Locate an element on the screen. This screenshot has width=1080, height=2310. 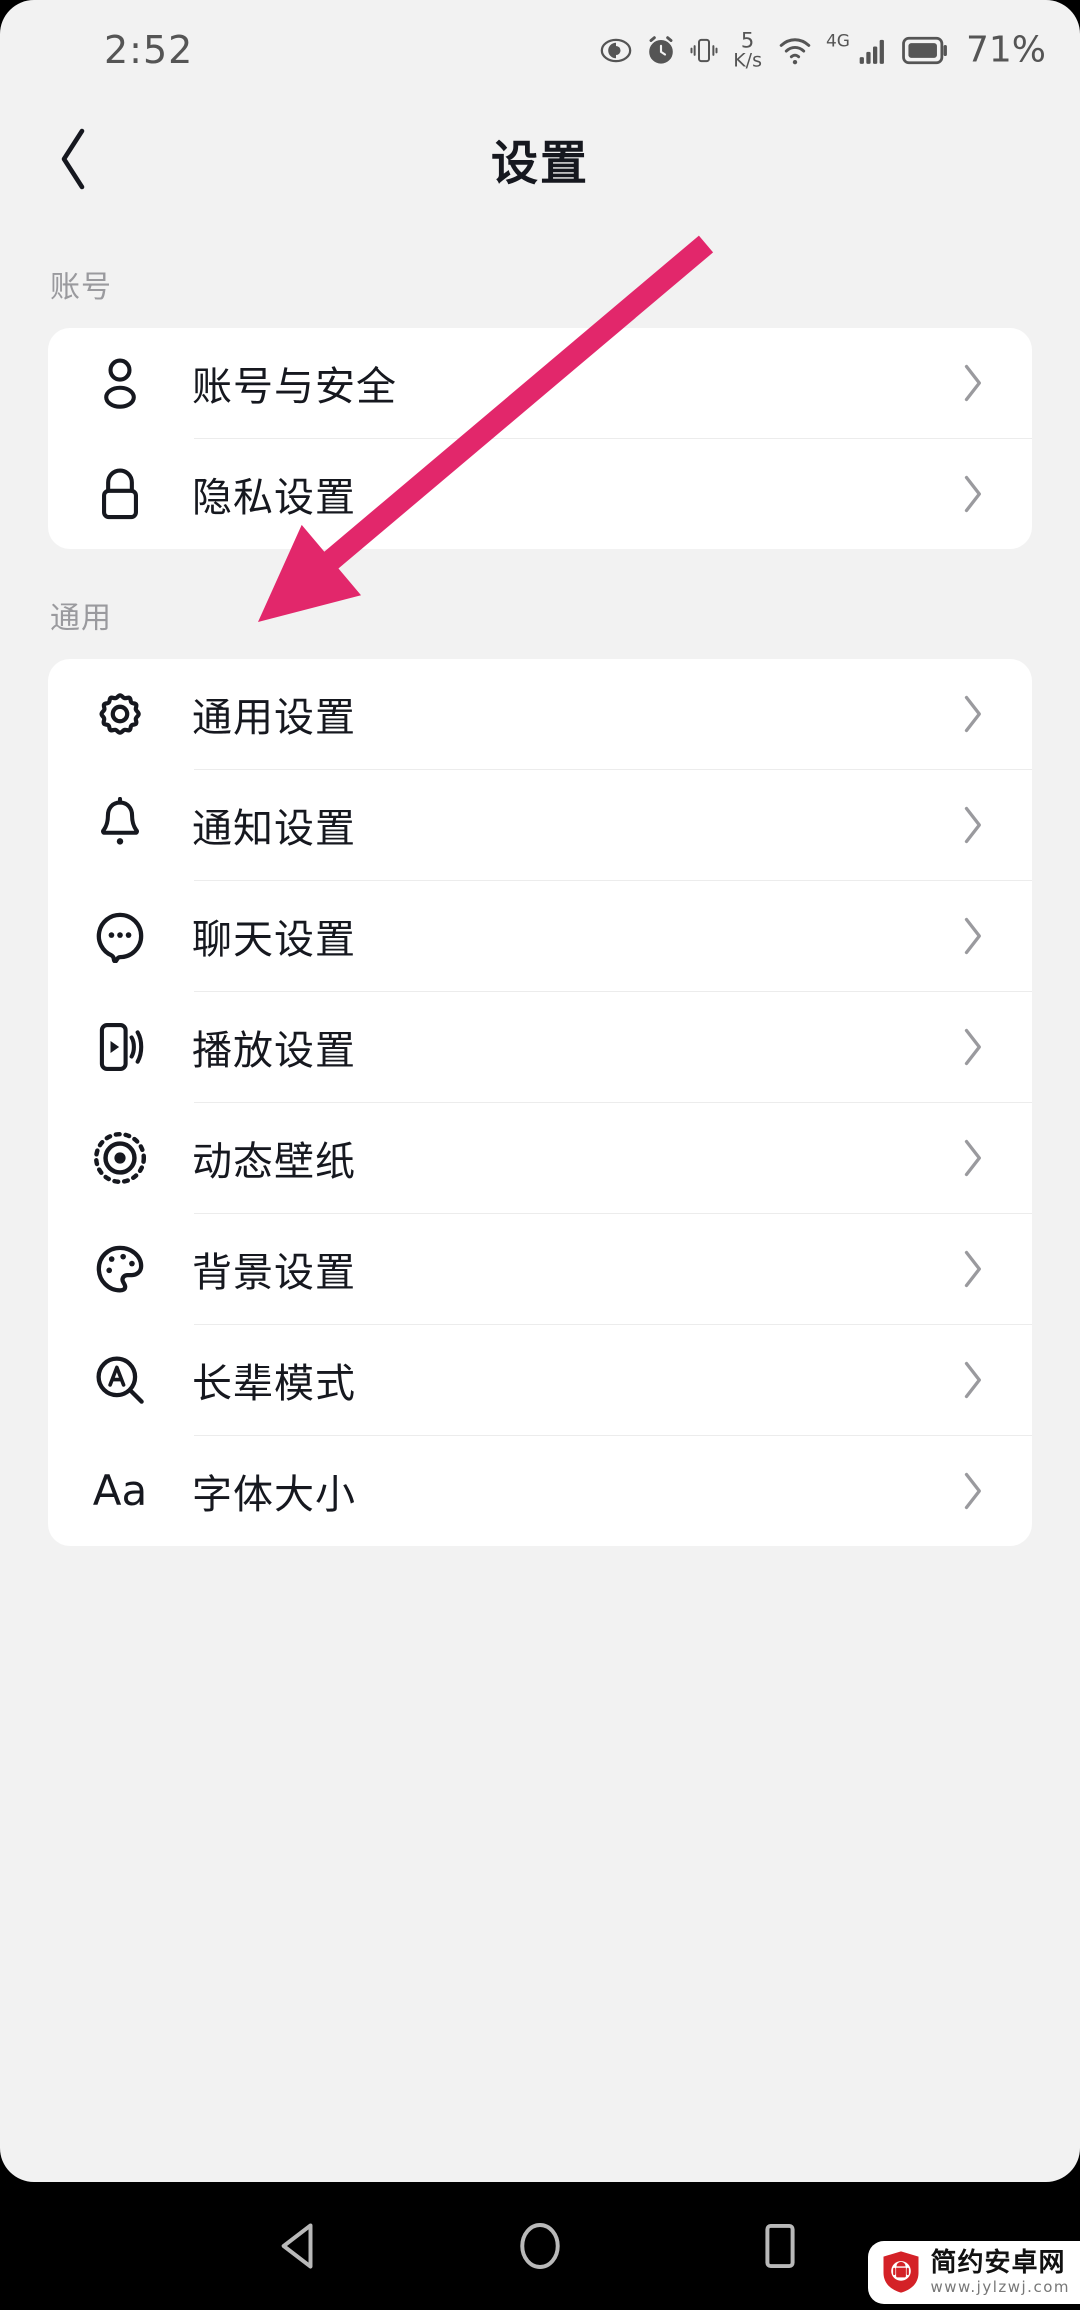
site-watermark: 简约安卓网 www.jylzwj.com is located at coordinates (974, 2272).